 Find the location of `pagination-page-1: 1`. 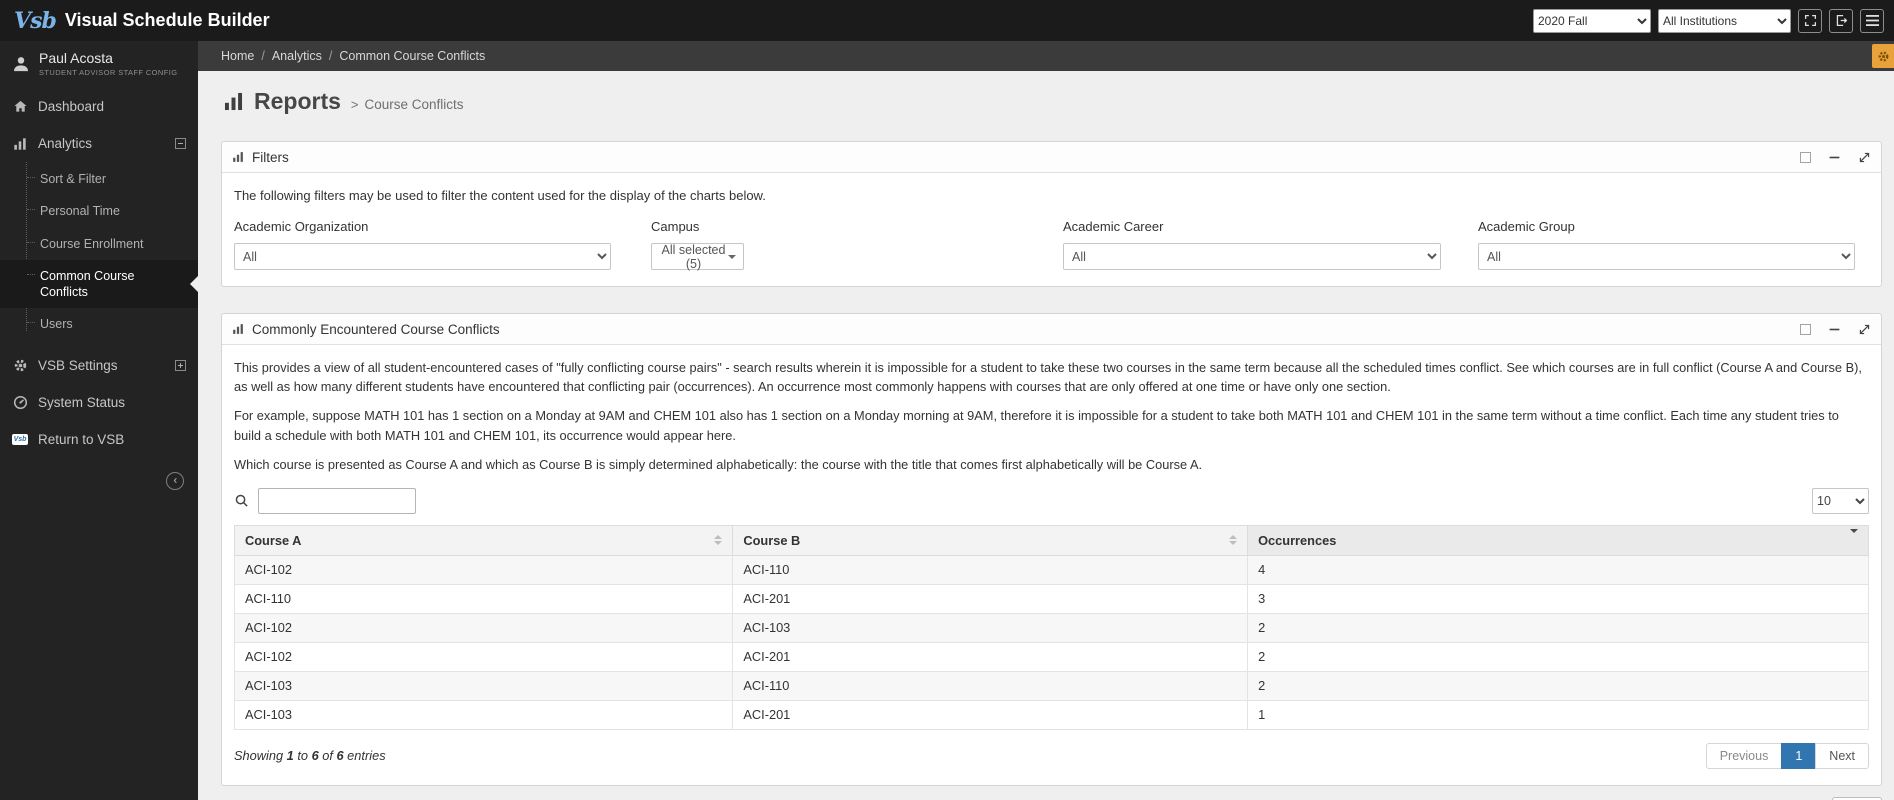

pagination-page-1: 1 is located at coordinates (1799, 755).